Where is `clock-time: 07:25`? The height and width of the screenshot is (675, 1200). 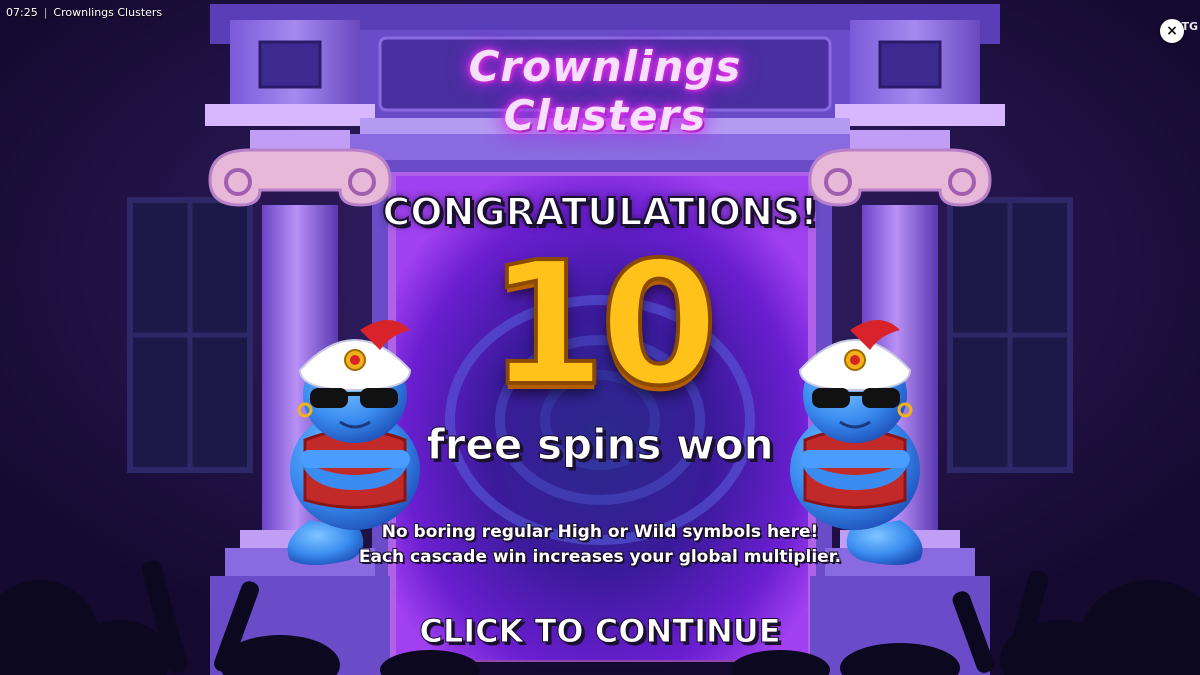
clock-time: 07:25 is located at coordinates (22, 12).